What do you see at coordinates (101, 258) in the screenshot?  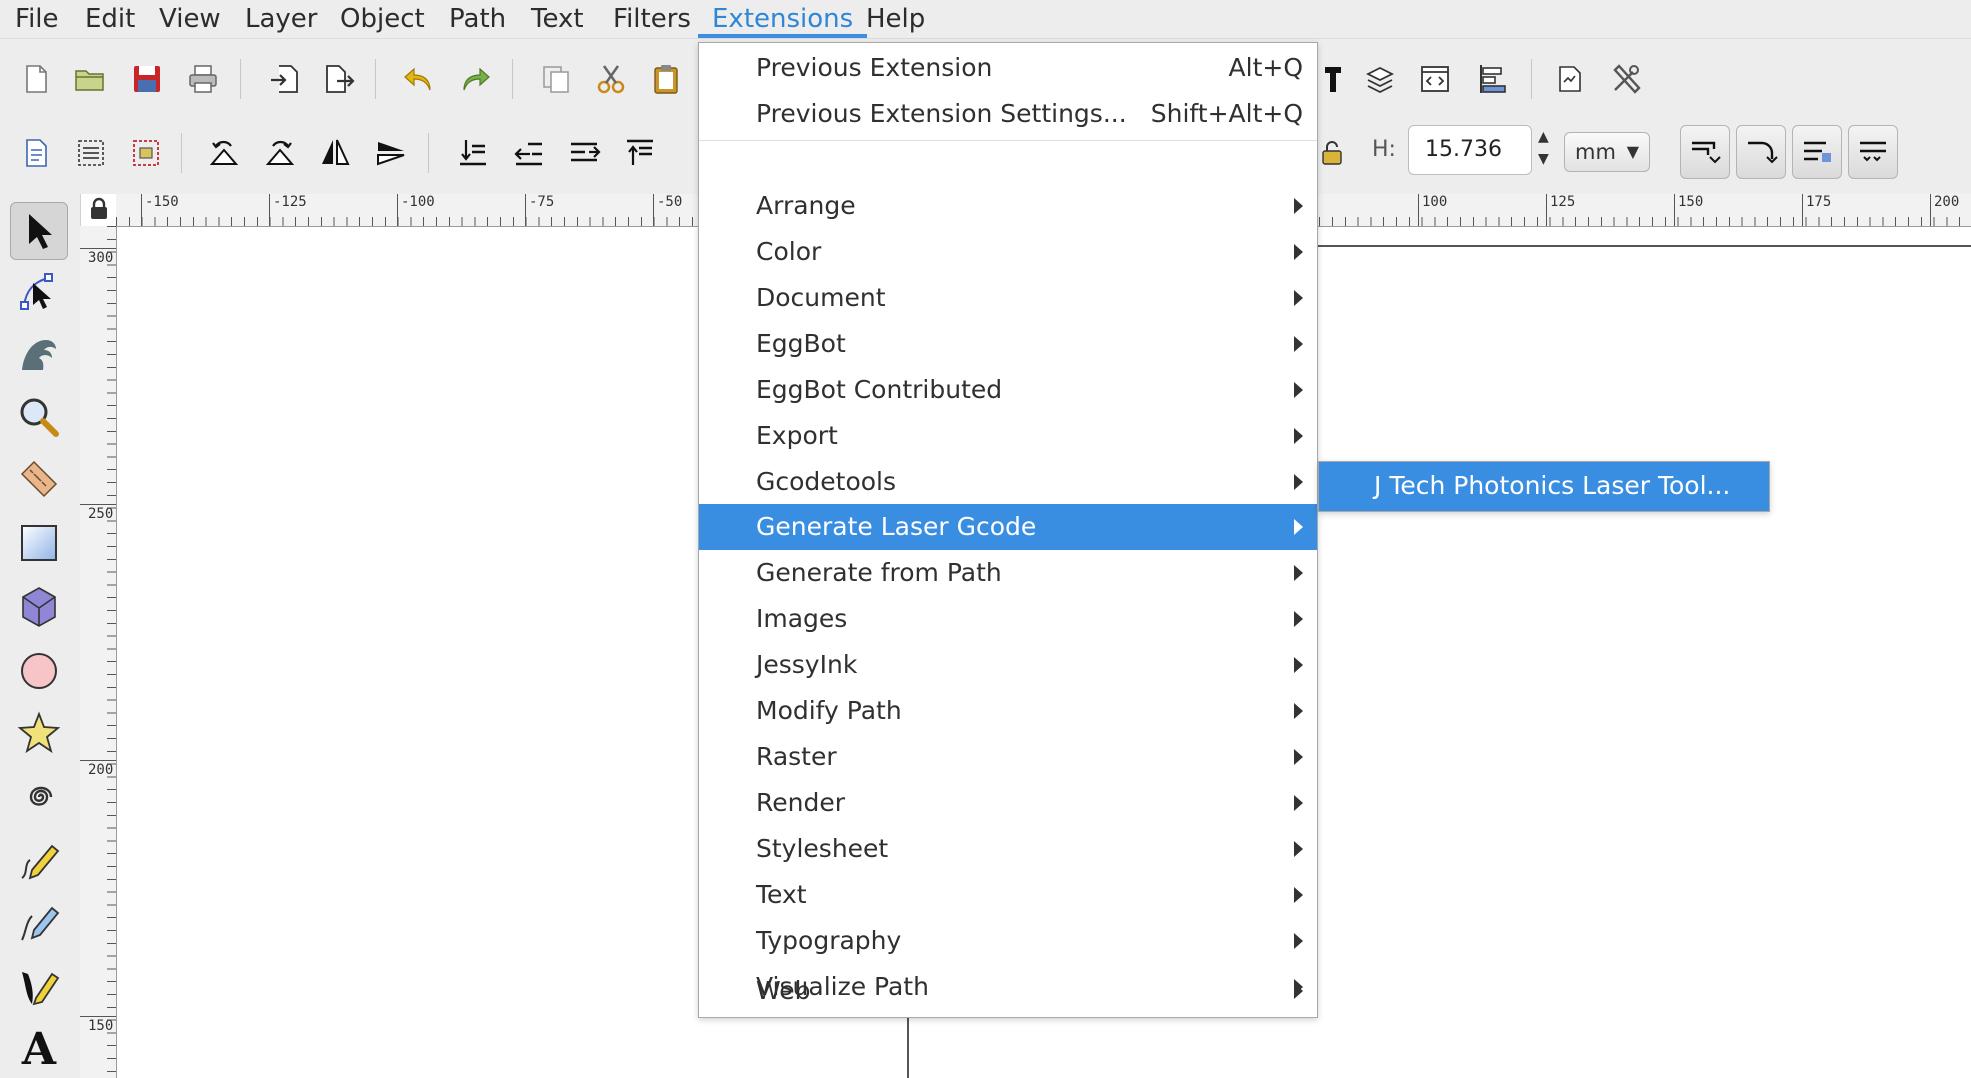 I see `ruler-tick-label: 300` at bounding box center [101, 258].